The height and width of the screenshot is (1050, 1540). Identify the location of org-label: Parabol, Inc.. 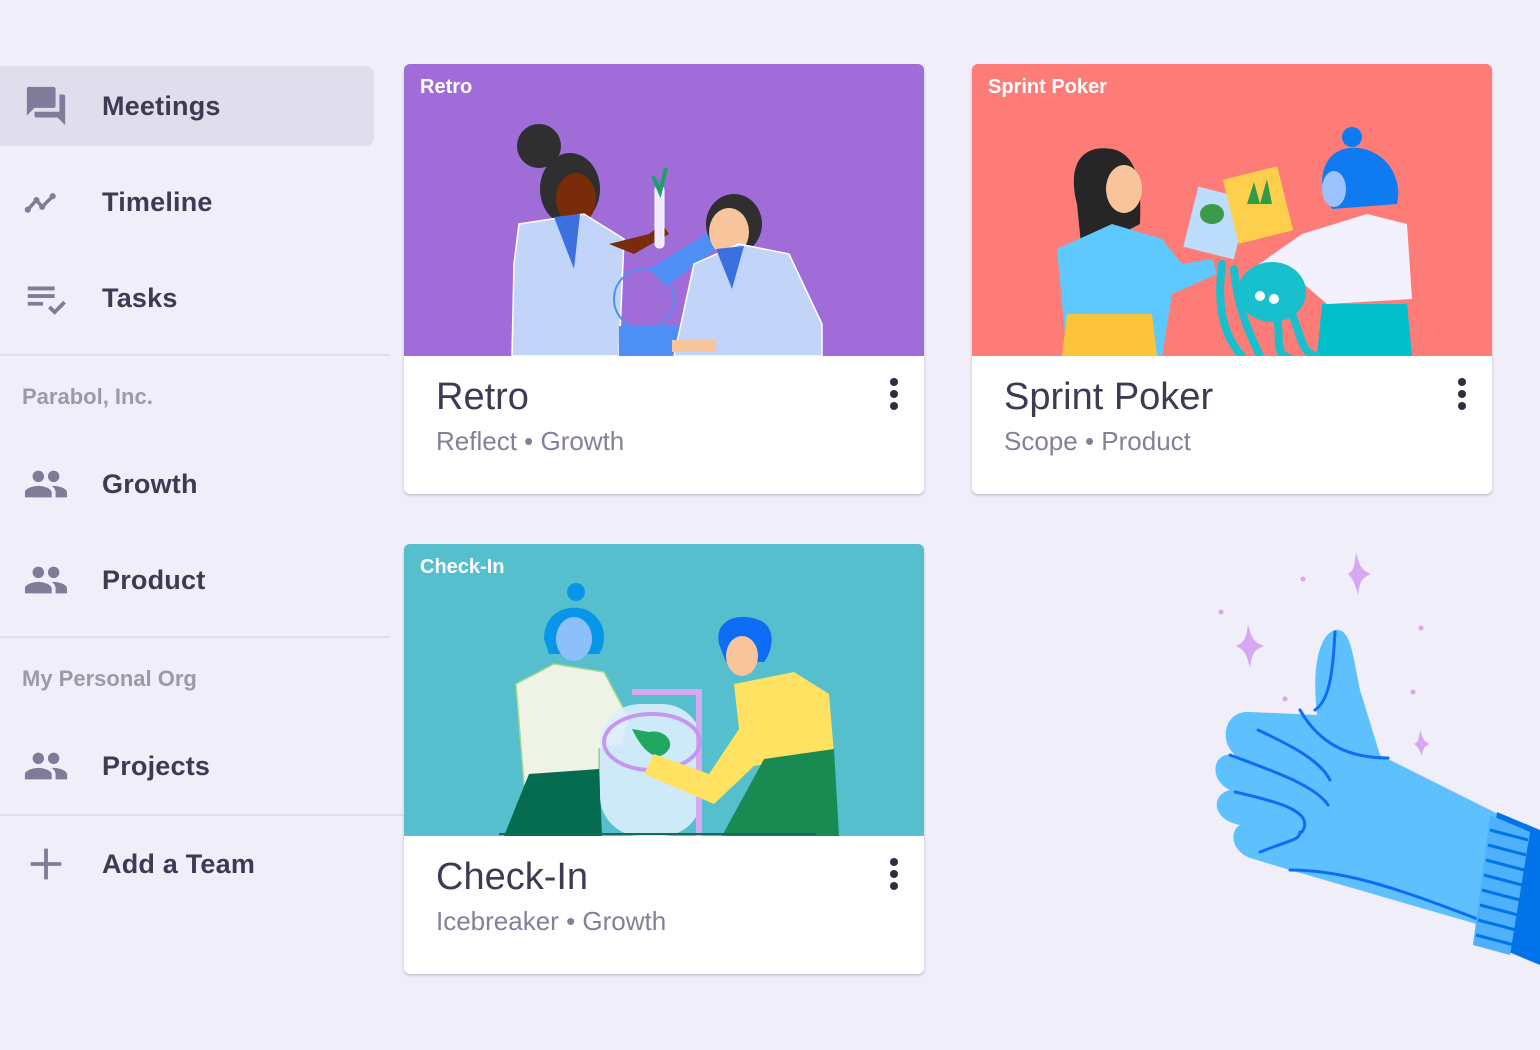
(87, 396).